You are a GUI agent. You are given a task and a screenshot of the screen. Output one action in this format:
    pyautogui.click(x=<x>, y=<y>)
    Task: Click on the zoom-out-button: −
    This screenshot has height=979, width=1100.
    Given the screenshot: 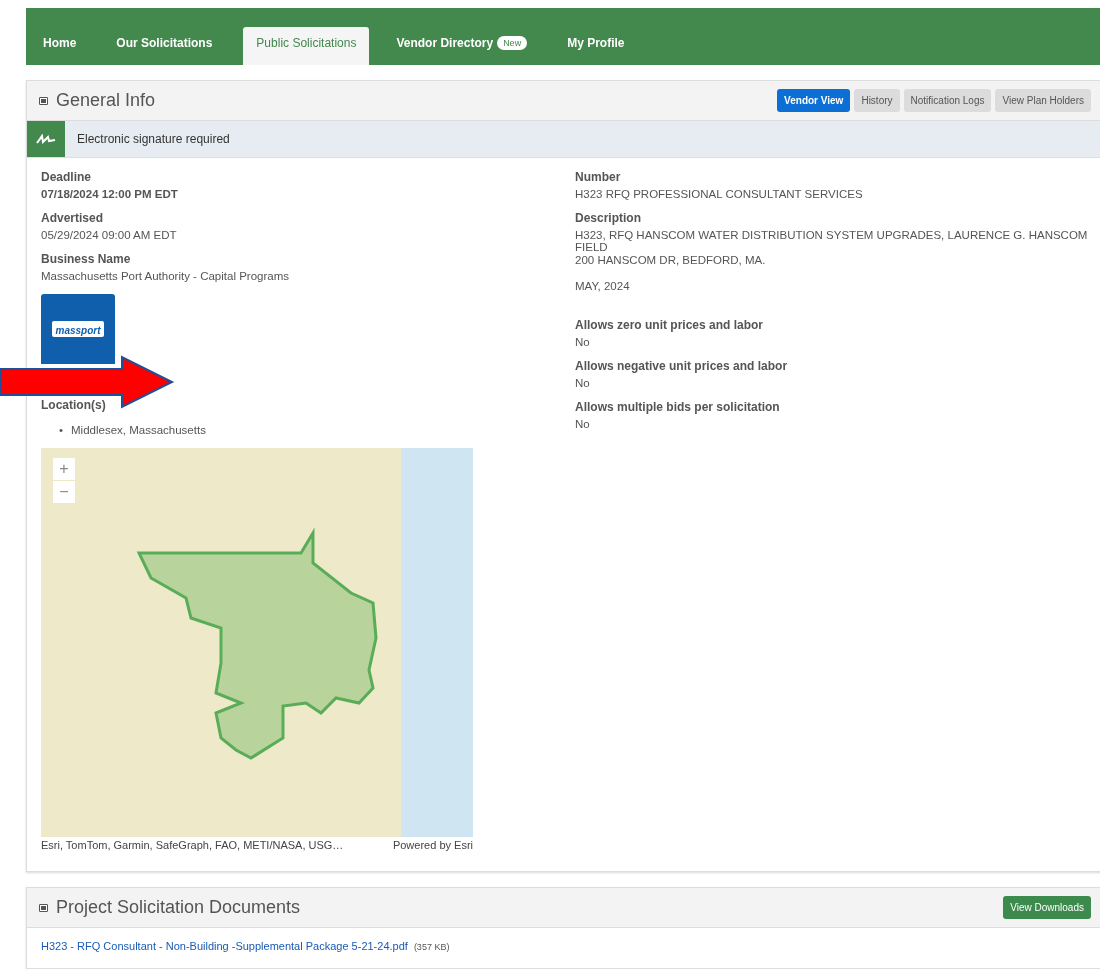 What is the action you would take?
    pyautogui.click(x=64, y=492)
    